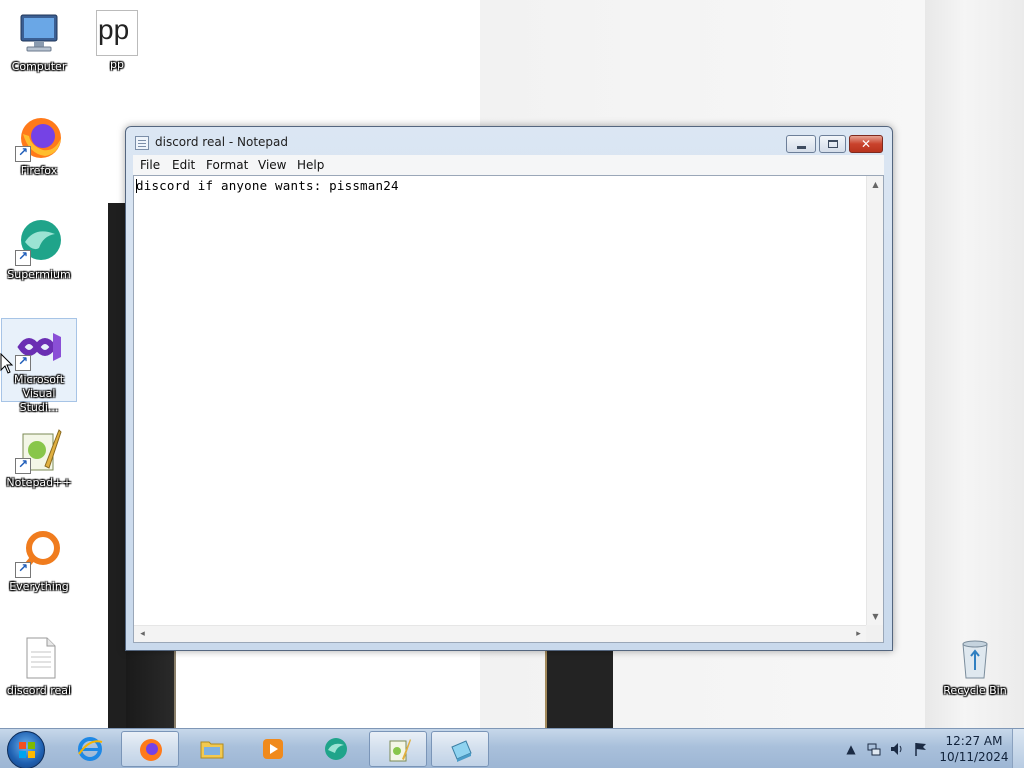  I want to click on system-clock: 12:27 AM 10/11/2024, so click(974, 749).